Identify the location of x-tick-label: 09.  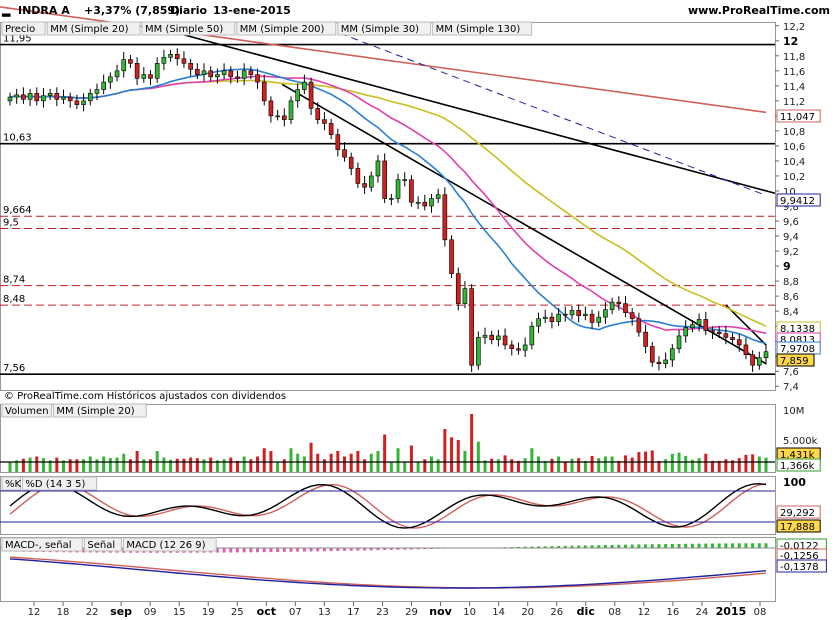
(150, 612).